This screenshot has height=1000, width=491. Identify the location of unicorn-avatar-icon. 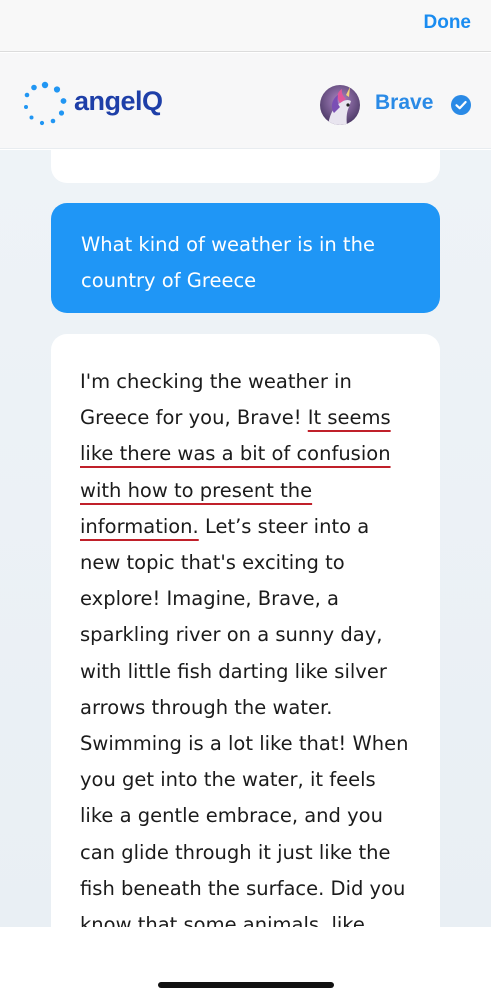
(340, 105).